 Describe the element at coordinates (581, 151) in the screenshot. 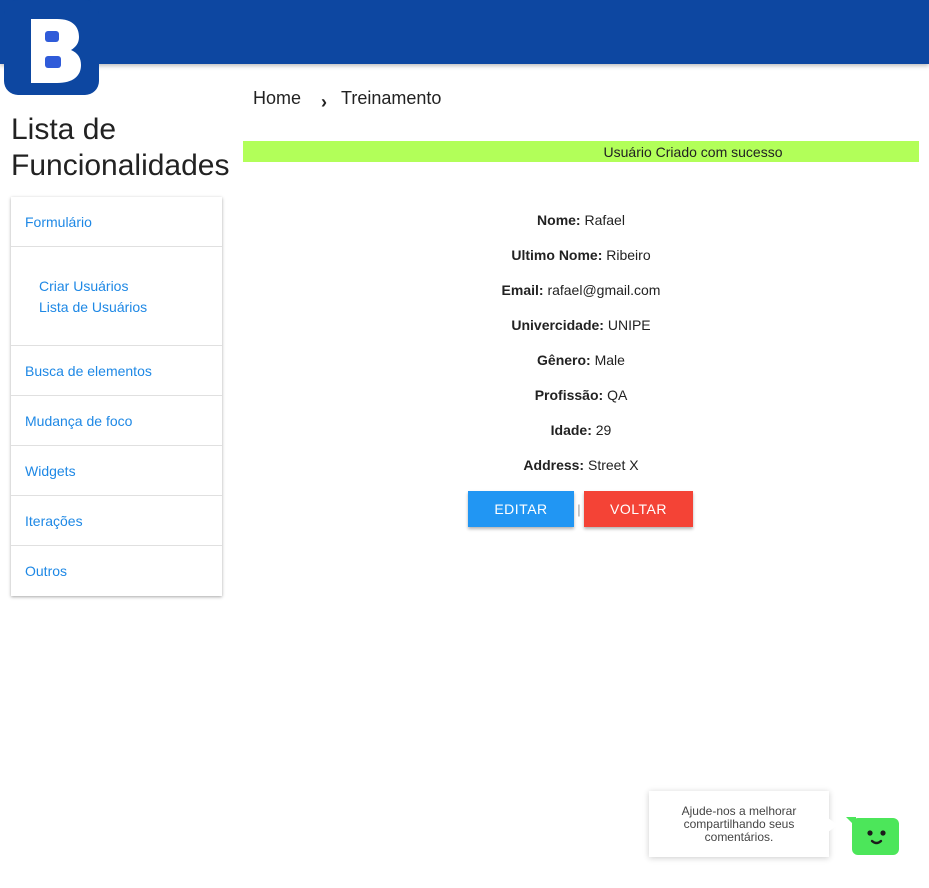

I see `success-alert: Usuário Criado com sucesso` at that location.